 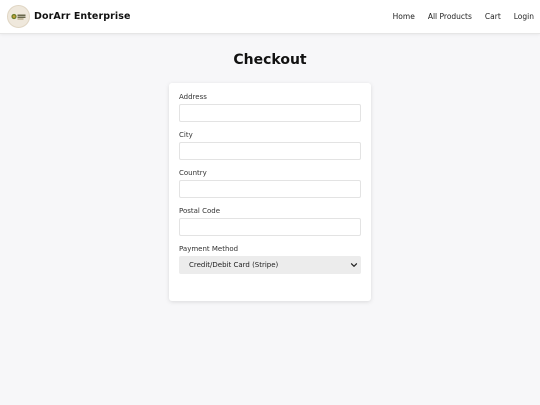 What do you see at coordinates (186, 135) in the screenshot?
I see `city-label: City` at bounding box center [186, 135].